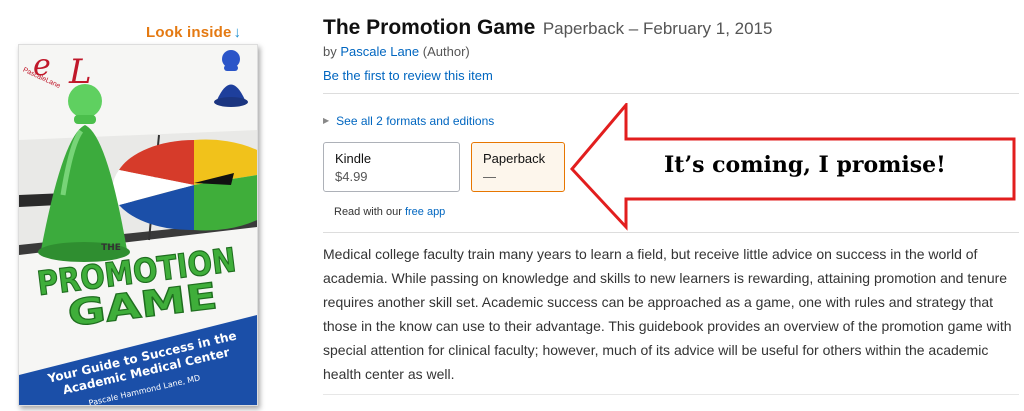 This screenshot has height=411, width=1024. Describe the element at coordinates (379, 51) in the screenshot. I see `author-link: Pascale Lane` at that location.